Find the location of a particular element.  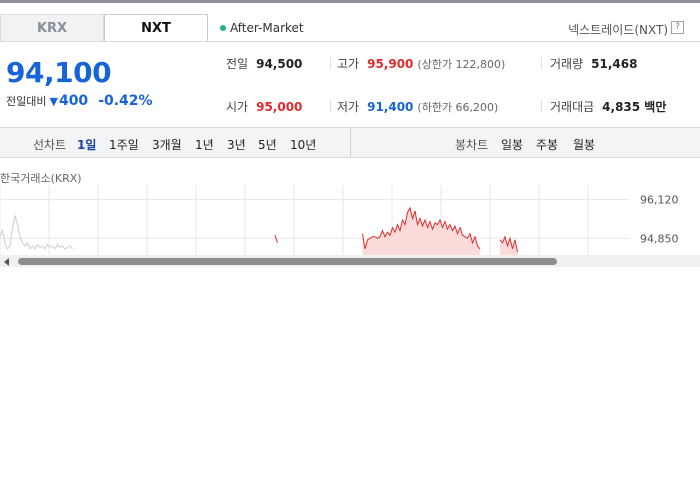

scroll-left-icon is located at coordinates (6, 262).